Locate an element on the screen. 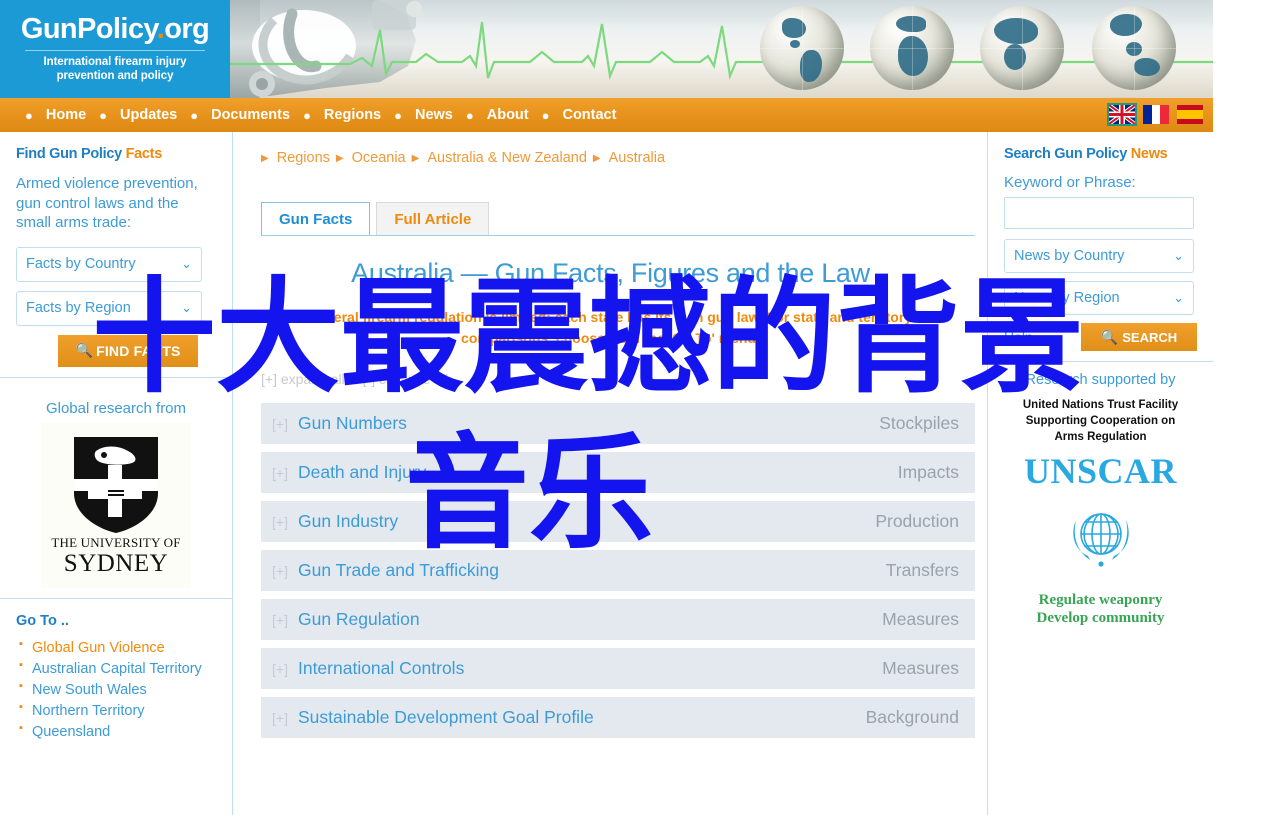 The image size is (1269, 815). news-by-region-select: News by Region ⌄ is located at coordinates (1099, 298).